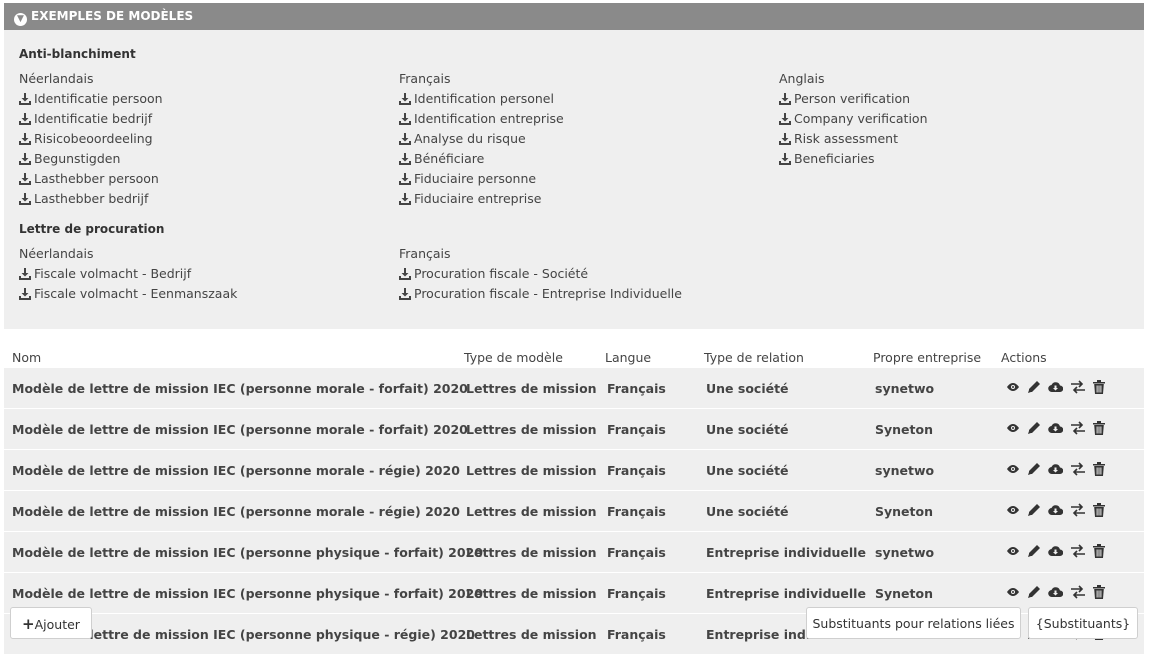 The image size is (1152, 655). What do you see at coordinates (91, 179) in the screenshot?
I see `download-link: Lasthebber persoon` at bounding box center [91, 179].